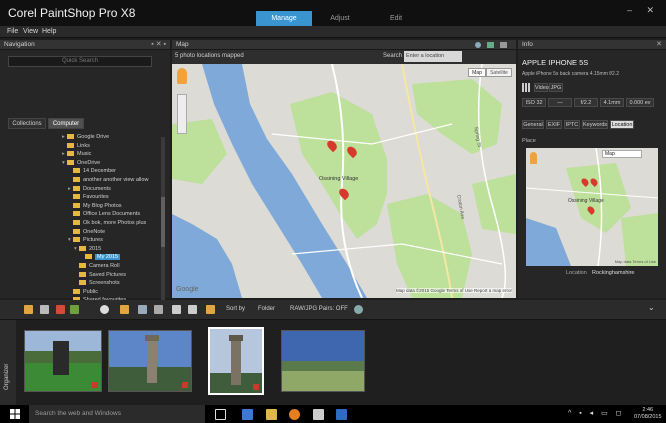 The image size is (666, 423). What do you see at coordinates (44, 309) in the screenshot?
I see `details-view-icon` at bounding box center [44, 309].